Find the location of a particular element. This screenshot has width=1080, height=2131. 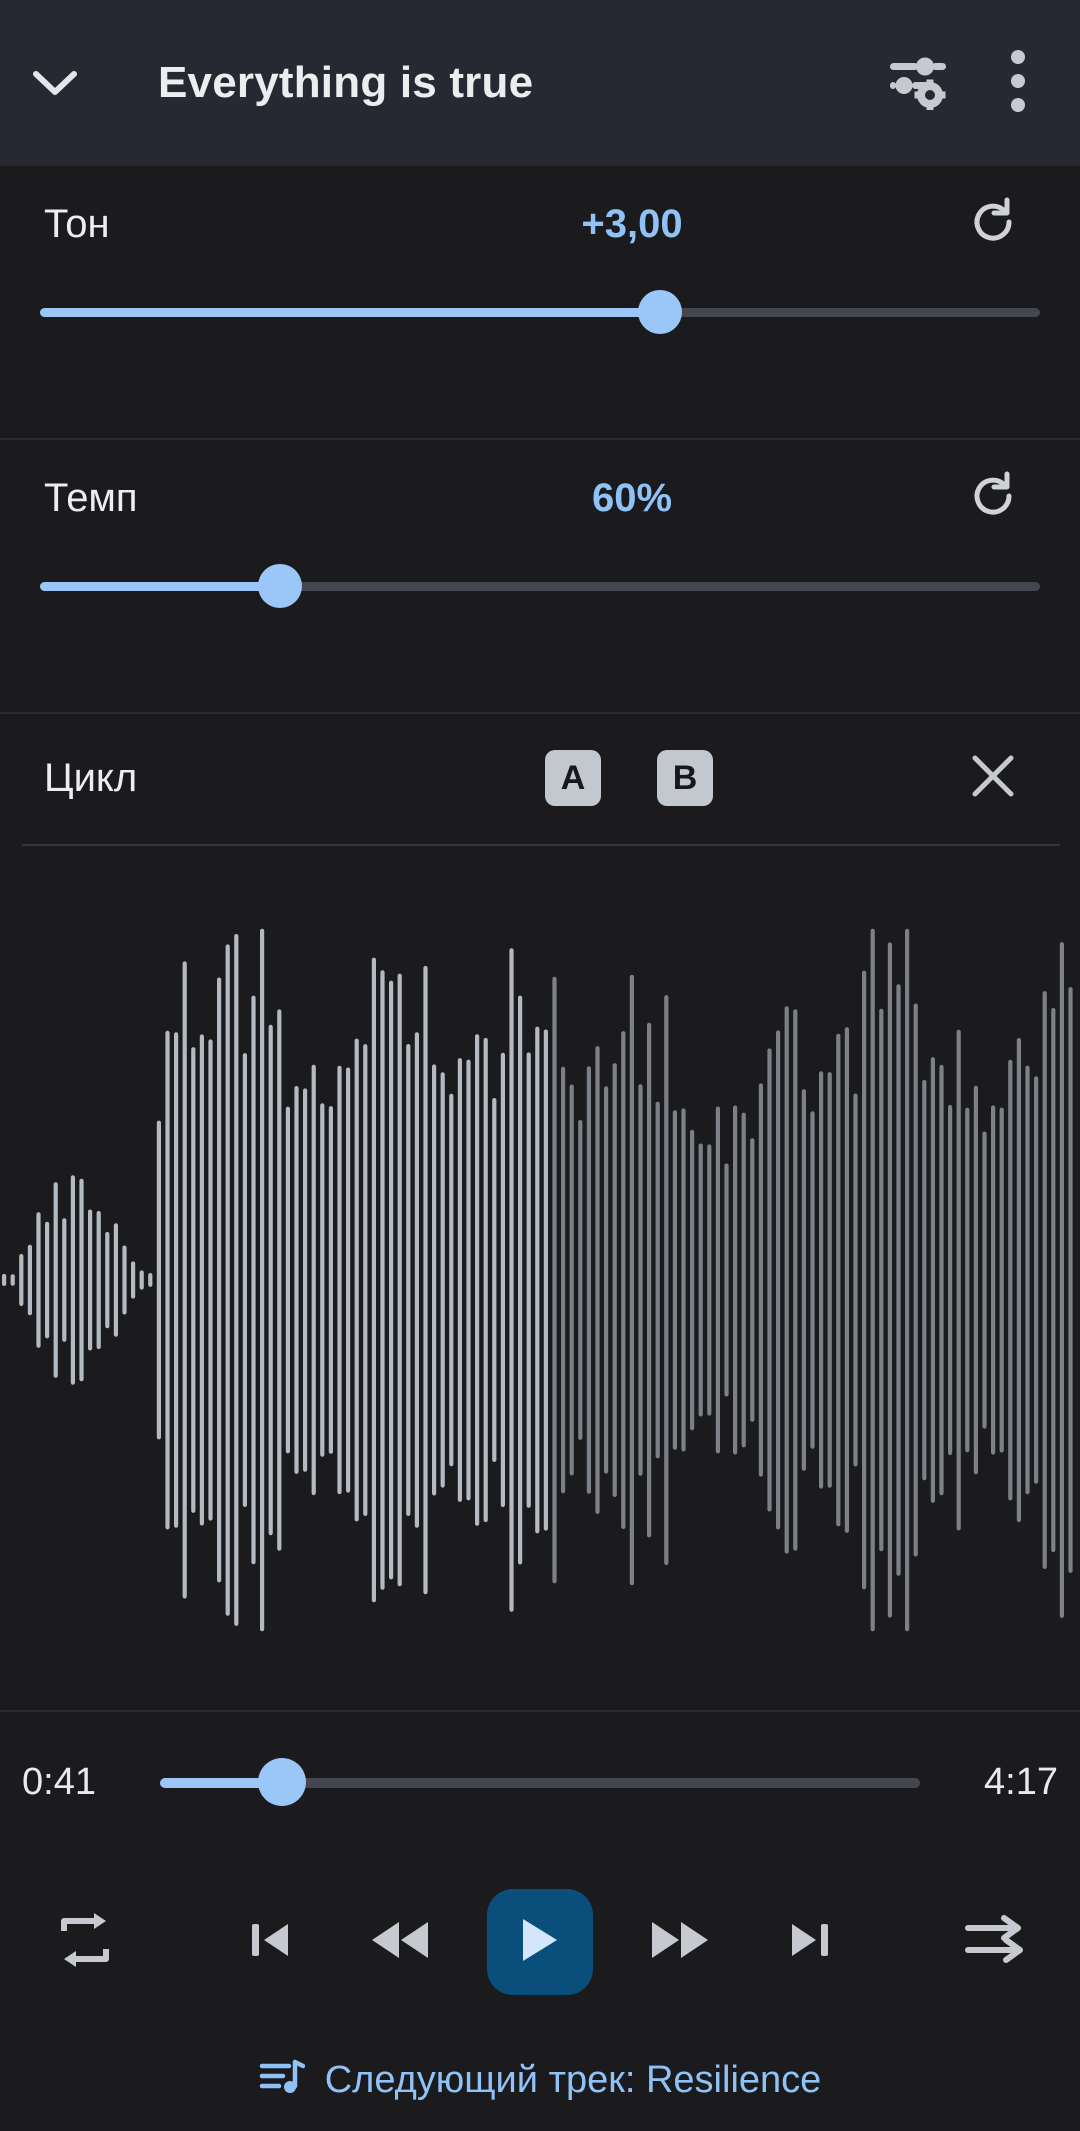

shuffle-icon is located at coordinates (995, 1942).